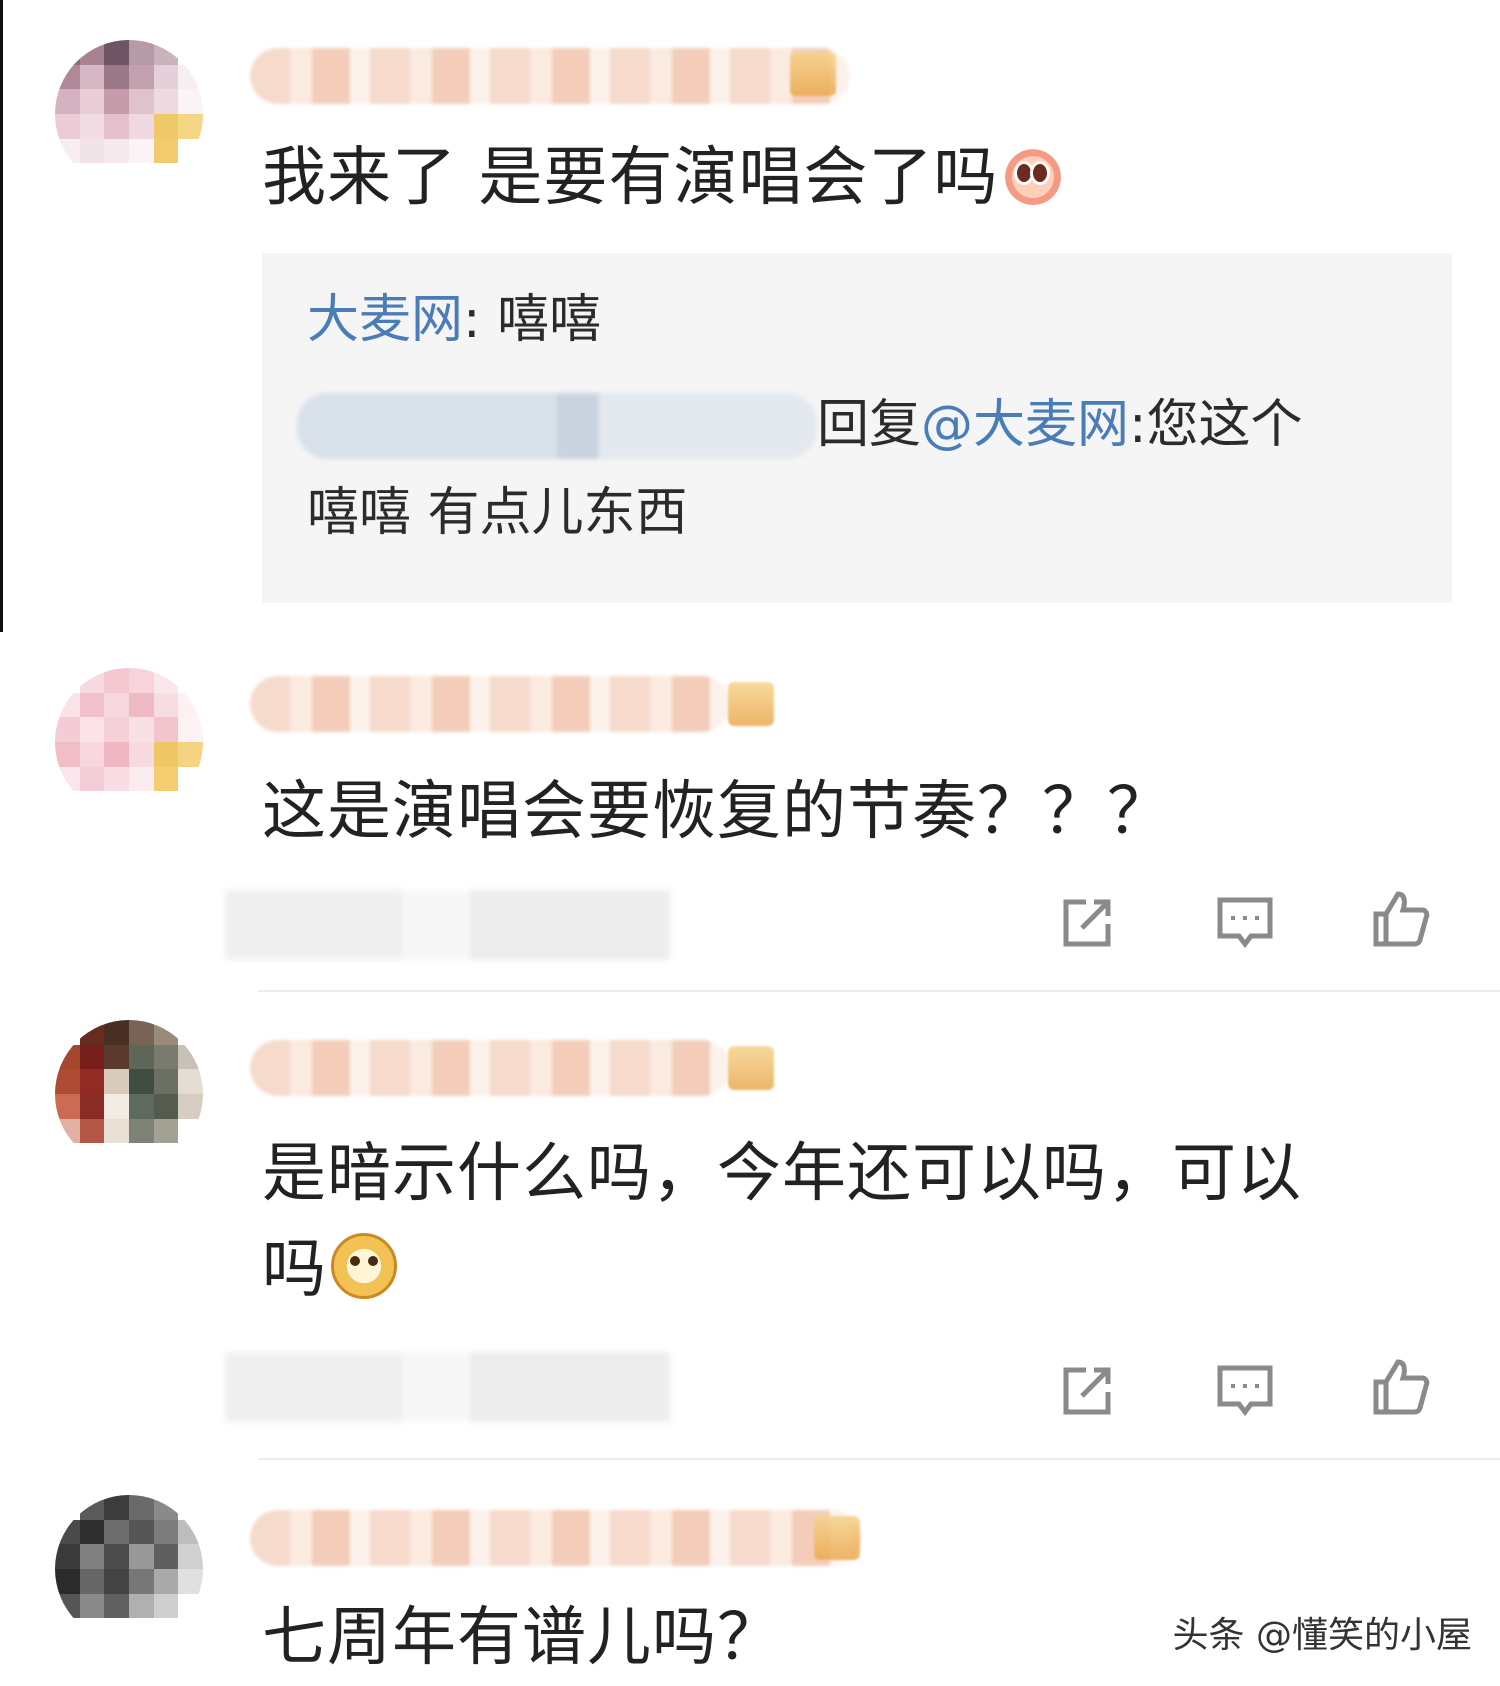 The width and height of the screenshot is (1500, 1686). Describe the element at coordinates (1322, 1635) in the screenshot. I see `watermark: 头条 @懂笑的小屋` at that location.